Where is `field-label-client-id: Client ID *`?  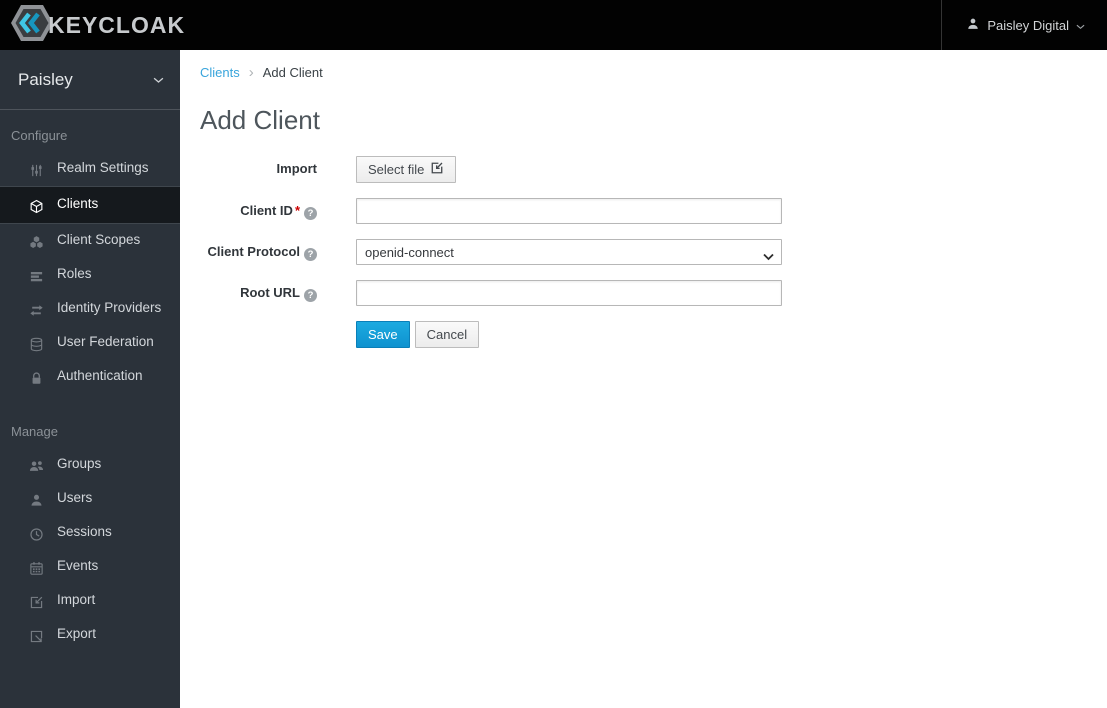
field-label-client-id: Client ID * is located at coordinates (278, 211).